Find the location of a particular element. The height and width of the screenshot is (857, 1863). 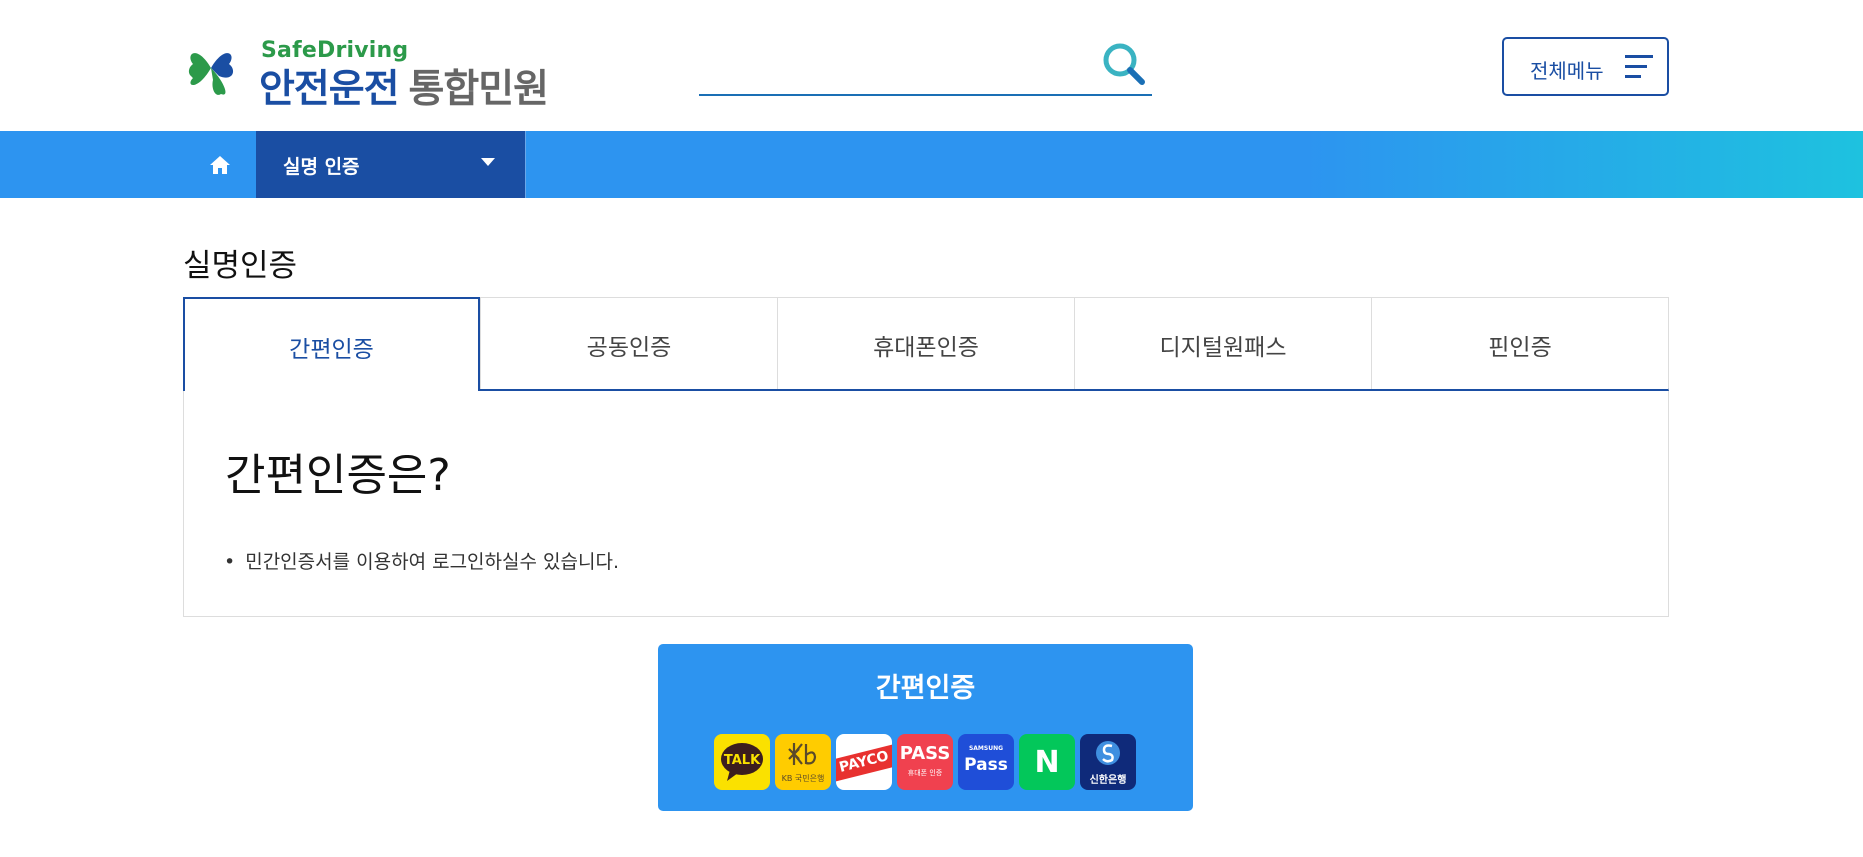

provider-label: N is located at coordinates (1047, 762).